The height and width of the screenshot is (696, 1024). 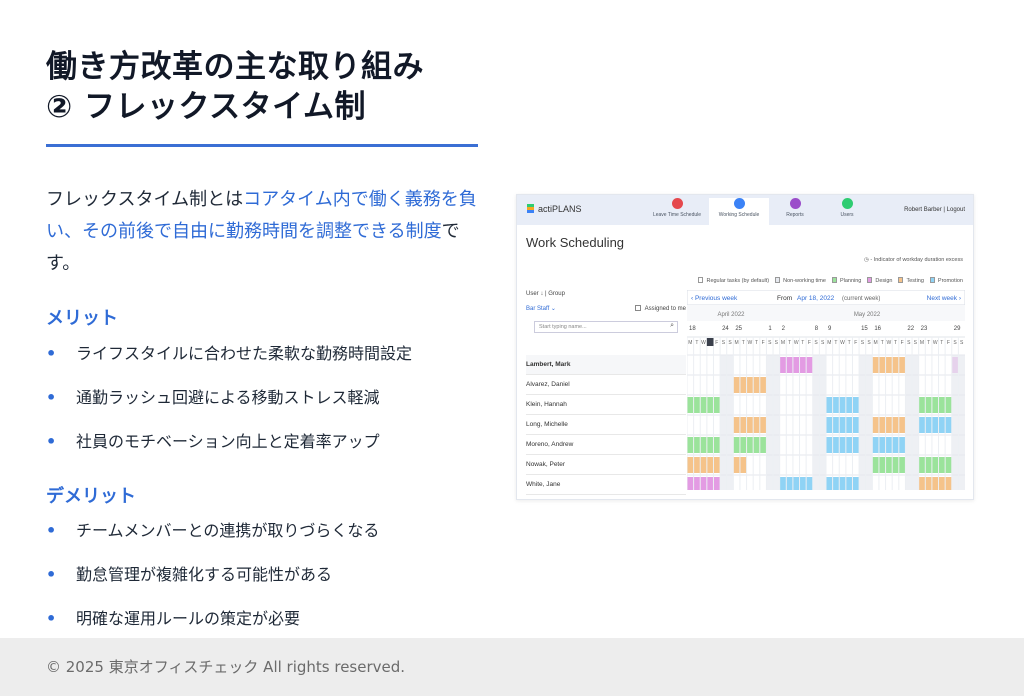 I want to click on list-item: • 通勤ラッシュ回避による移動ストレス軽減, so click(x=266, y=410).